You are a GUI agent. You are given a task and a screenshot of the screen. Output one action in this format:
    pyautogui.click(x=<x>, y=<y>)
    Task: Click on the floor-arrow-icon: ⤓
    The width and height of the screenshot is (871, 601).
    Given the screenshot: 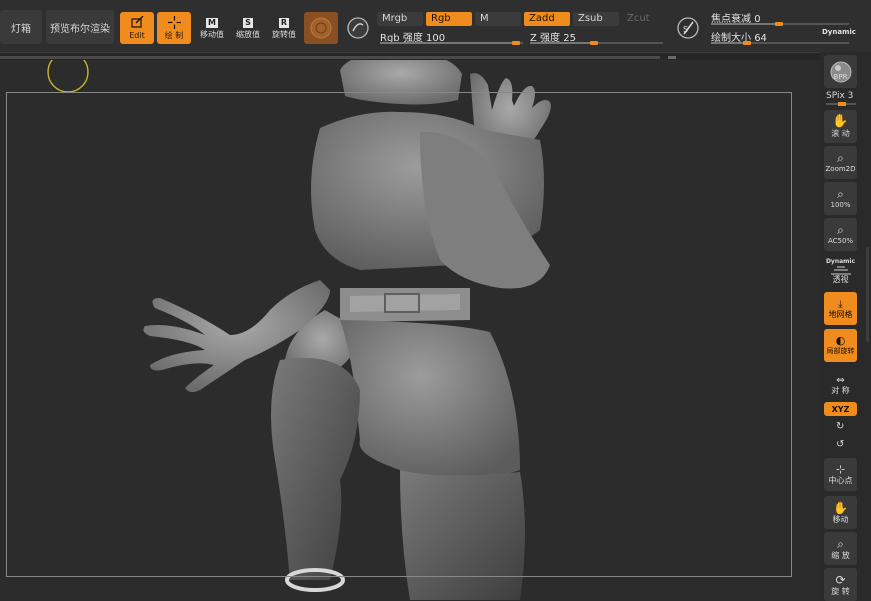 What is the action you would take?
    pyautogui.click(x=840, y=304)
    